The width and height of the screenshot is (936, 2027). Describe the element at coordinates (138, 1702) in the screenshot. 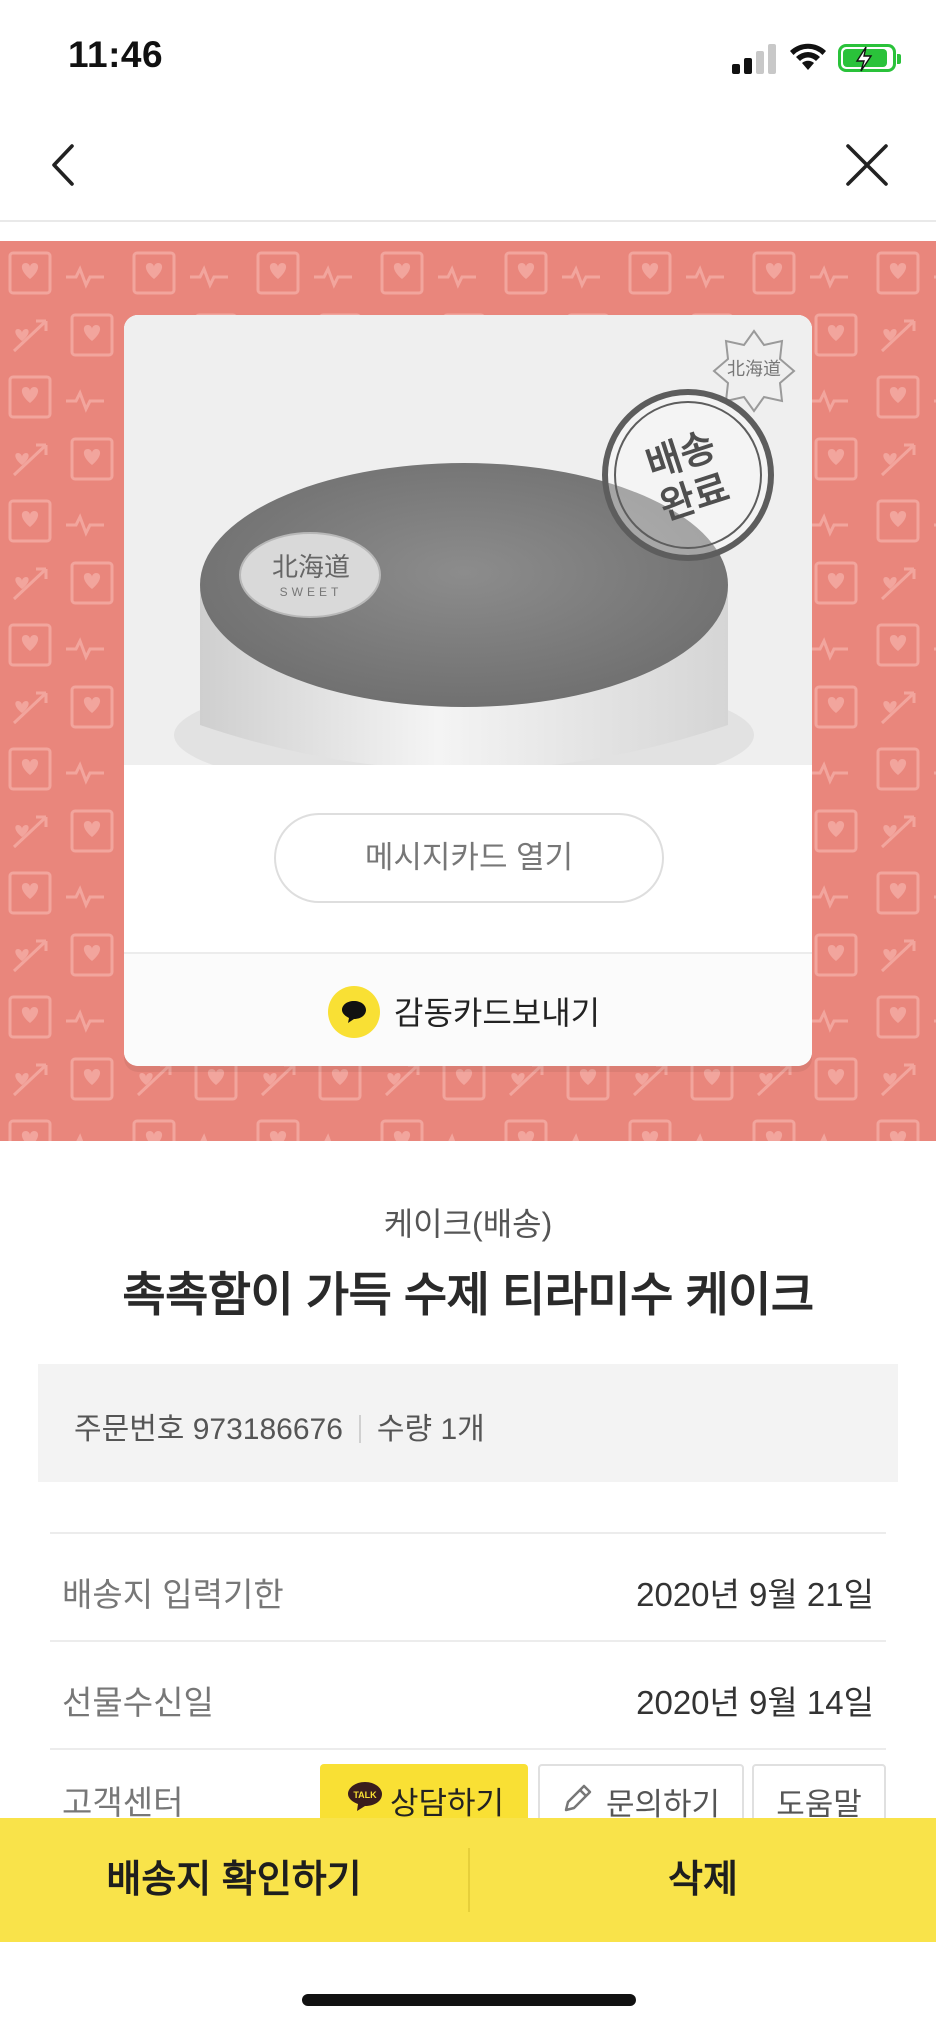

I see `detail-label: 선물수신일` at that location.